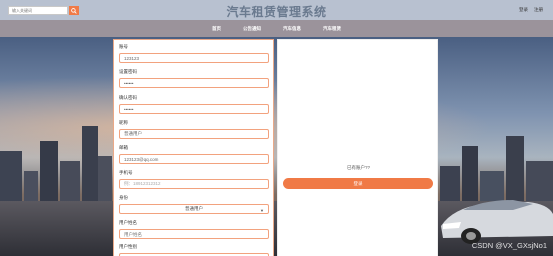  What do you see at coordinates (292, 29) in the screenshot?
I see `nav-item-cars: 汽车信息` at bounding box center [292, 29].